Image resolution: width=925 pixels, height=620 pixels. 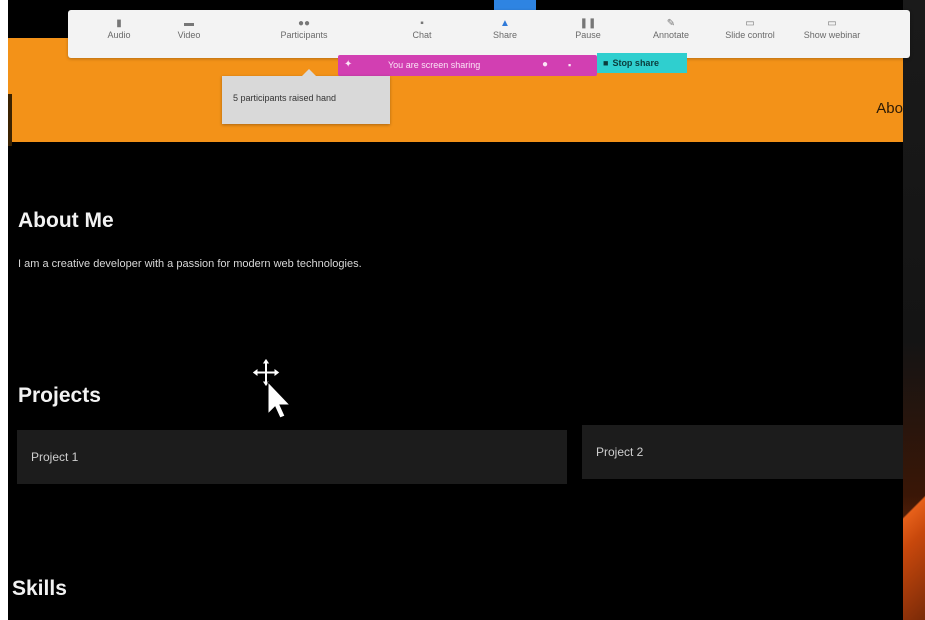 I want to click on toolbar-share-button: ▲ Share, so click(x=505, y=34).